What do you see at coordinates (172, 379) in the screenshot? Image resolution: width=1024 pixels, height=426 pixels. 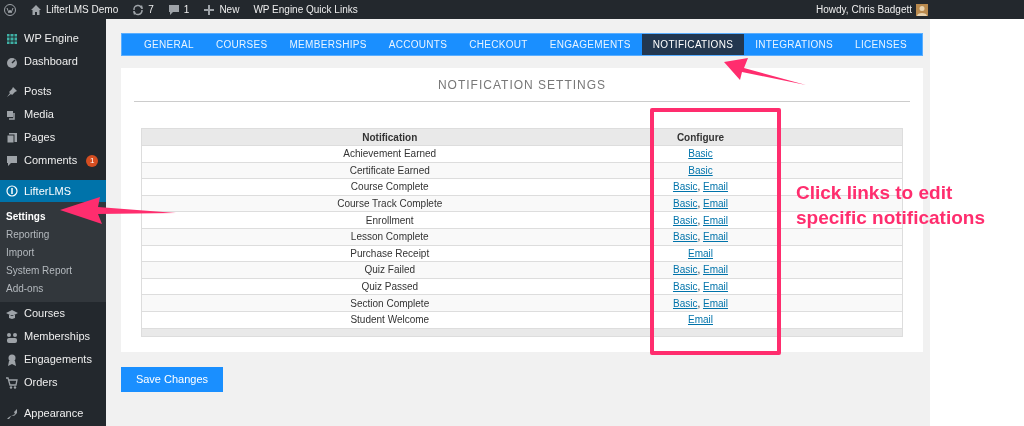 I see `save-changes-button: Save Changes` at bounding box center [172, 379].